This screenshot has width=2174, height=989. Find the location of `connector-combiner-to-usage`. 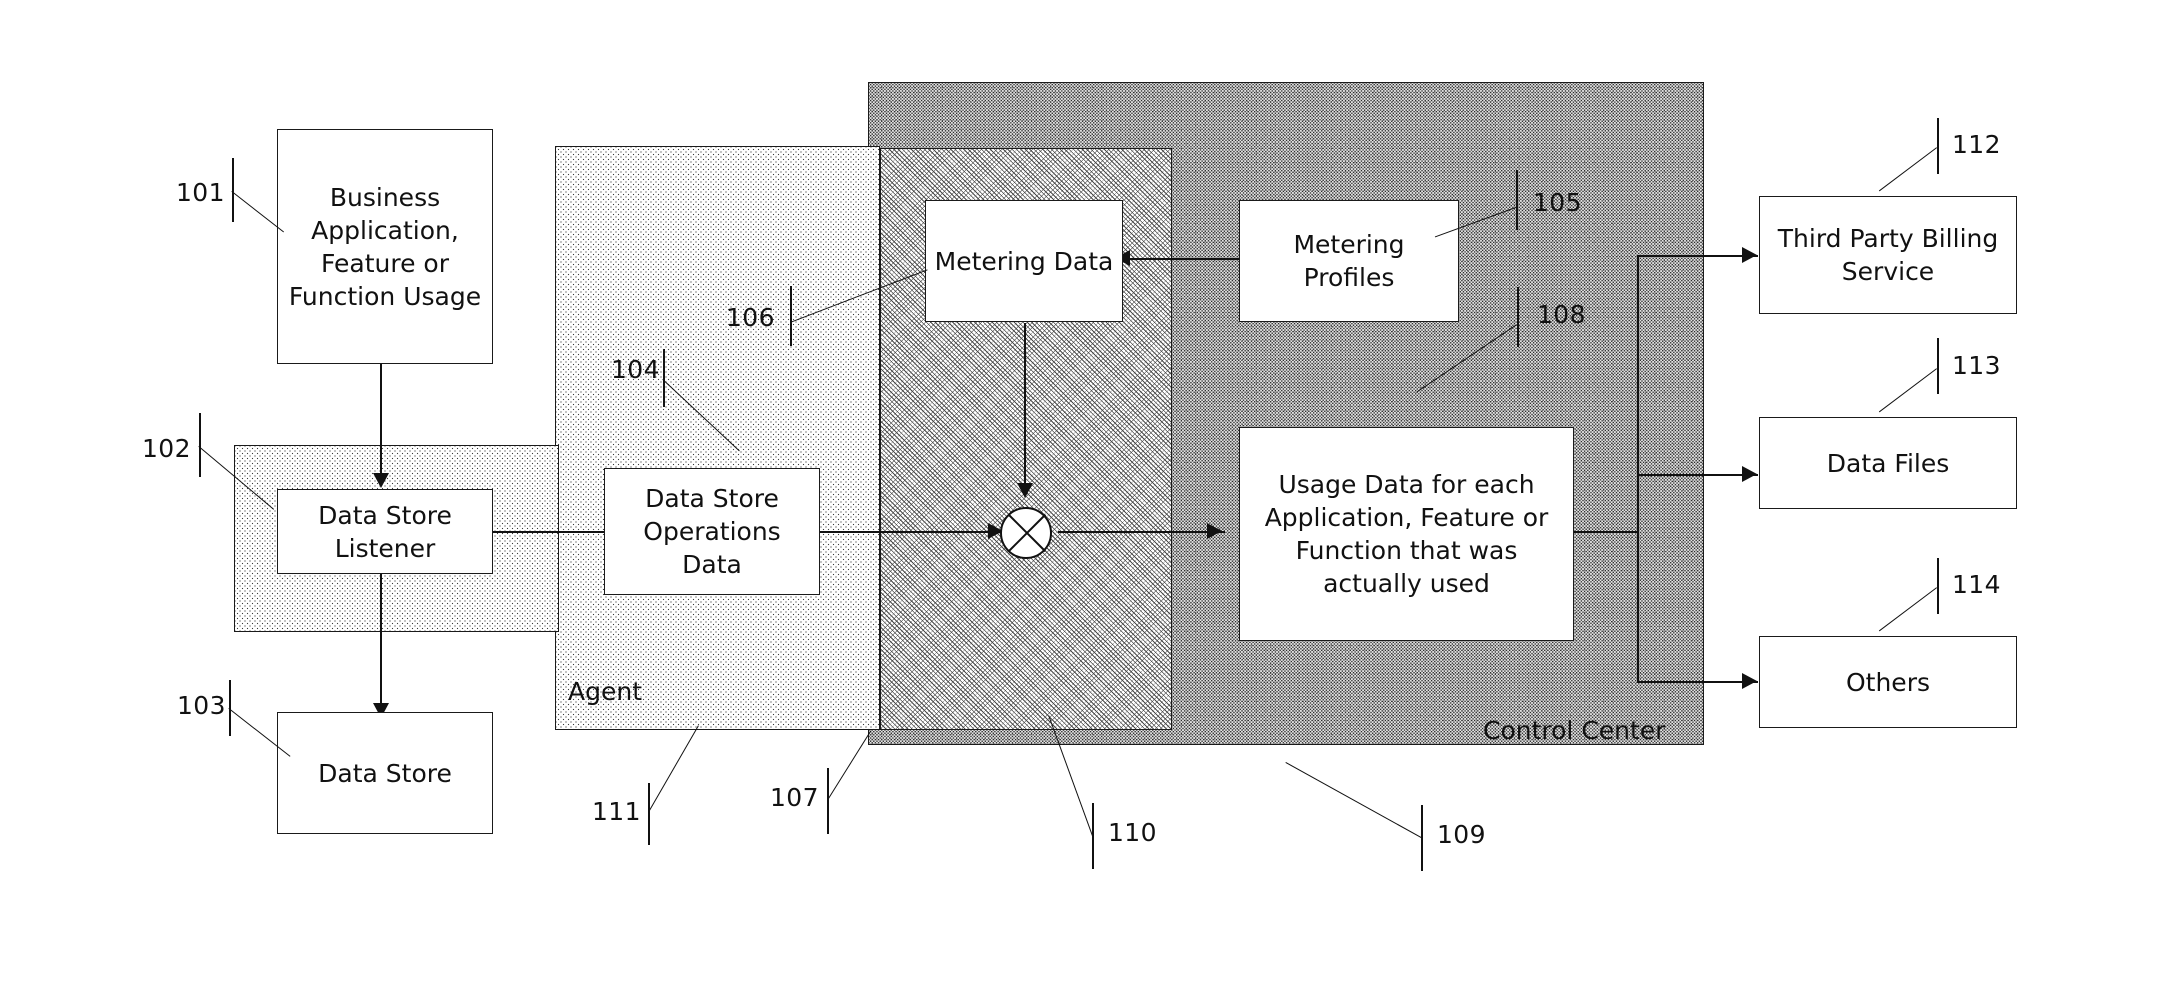

connector-combiner-to-usage is located at coordinates (1141, 532).